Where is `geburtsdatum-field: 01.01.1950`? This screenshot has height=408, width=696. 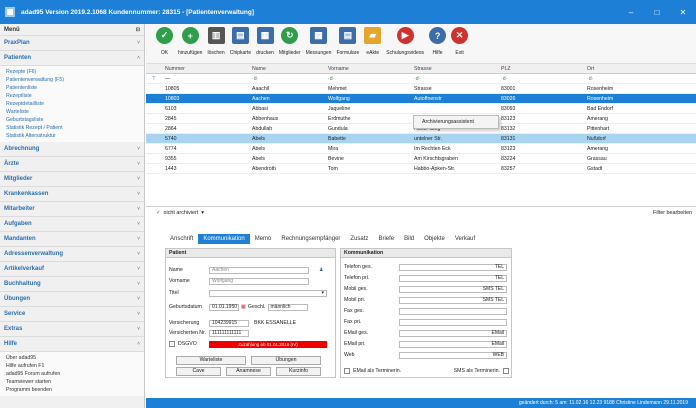
geburtsdatum-field: 01.01.1950 is located at coordinates (224, 307).